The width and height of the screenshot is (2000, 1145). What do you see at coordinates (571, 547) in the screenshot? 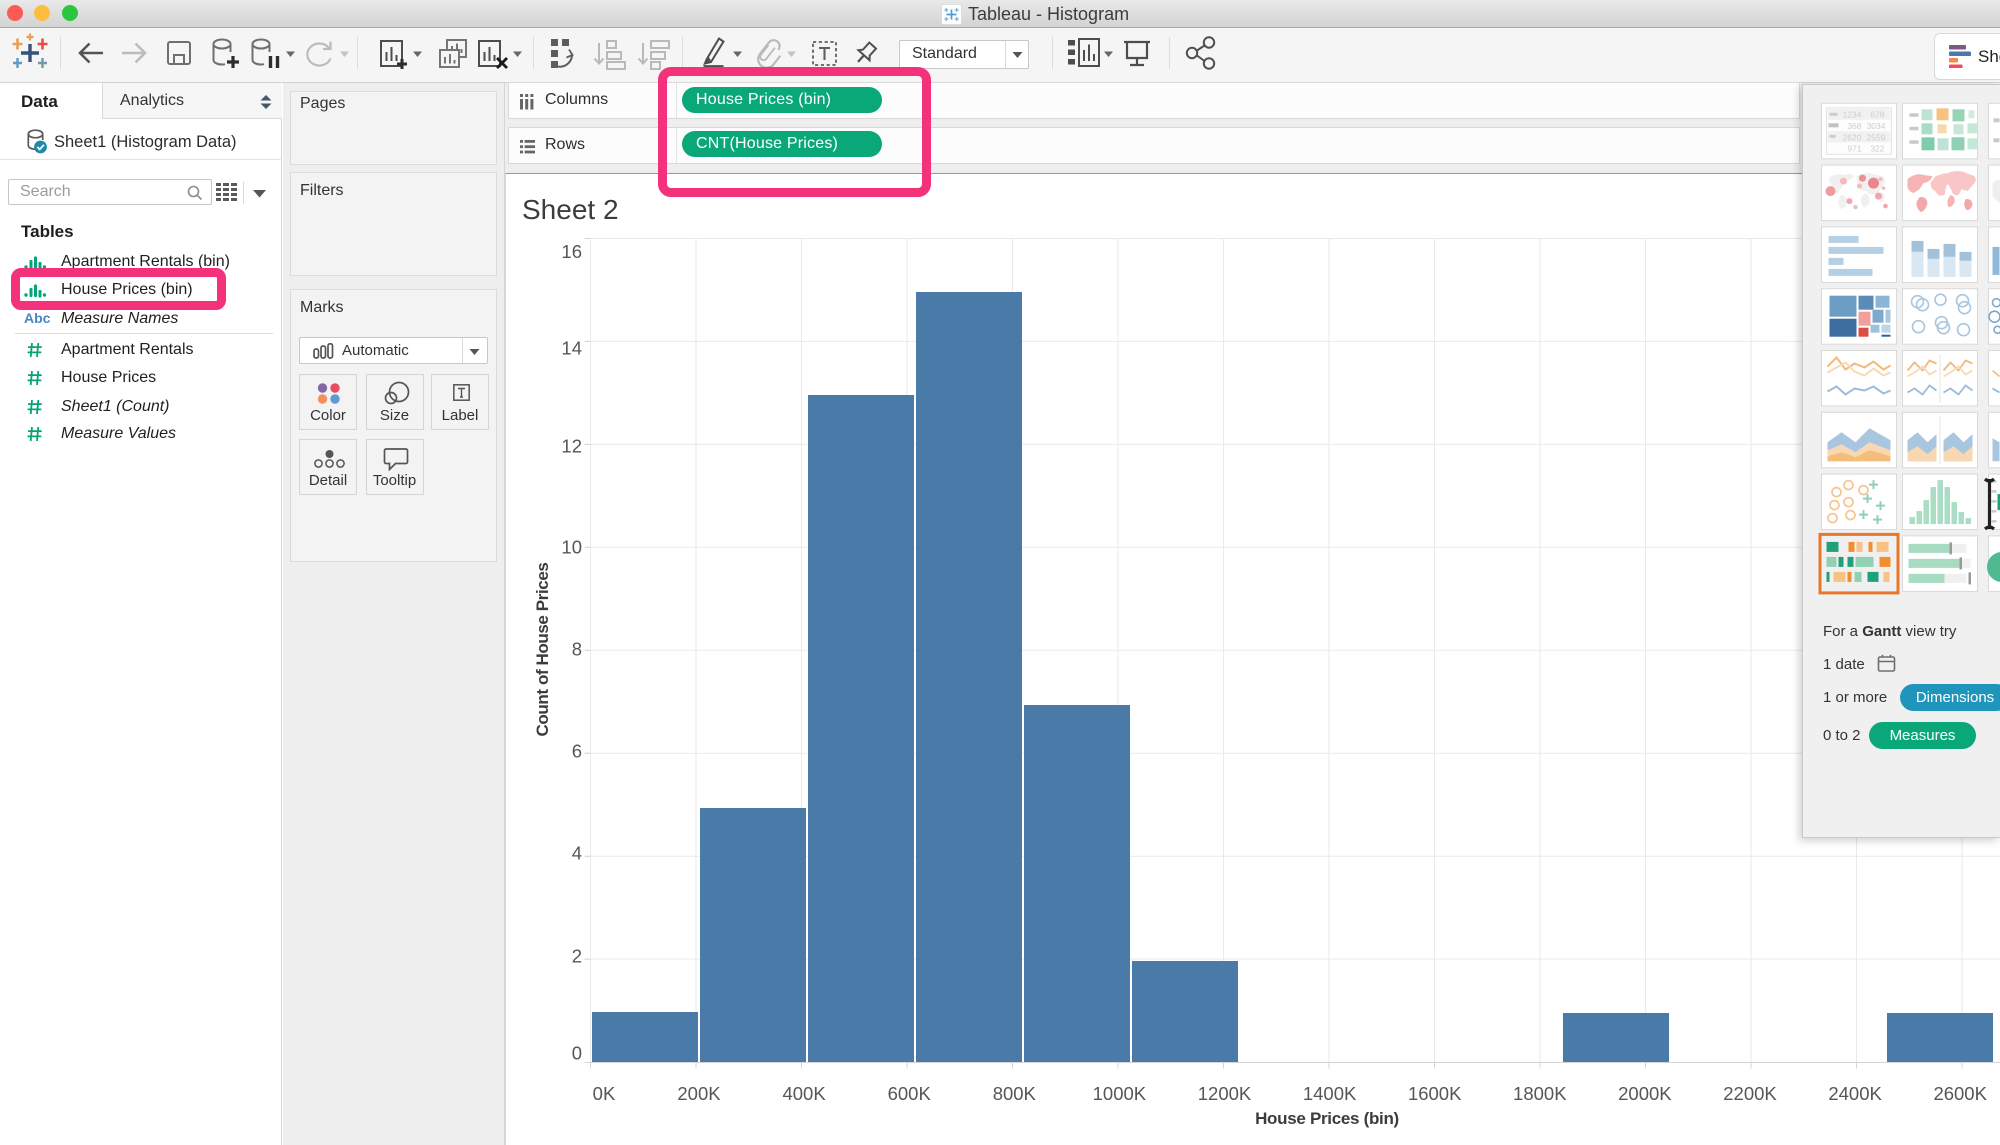
I see `svg-text: 10` at bounding box center [571, 547].